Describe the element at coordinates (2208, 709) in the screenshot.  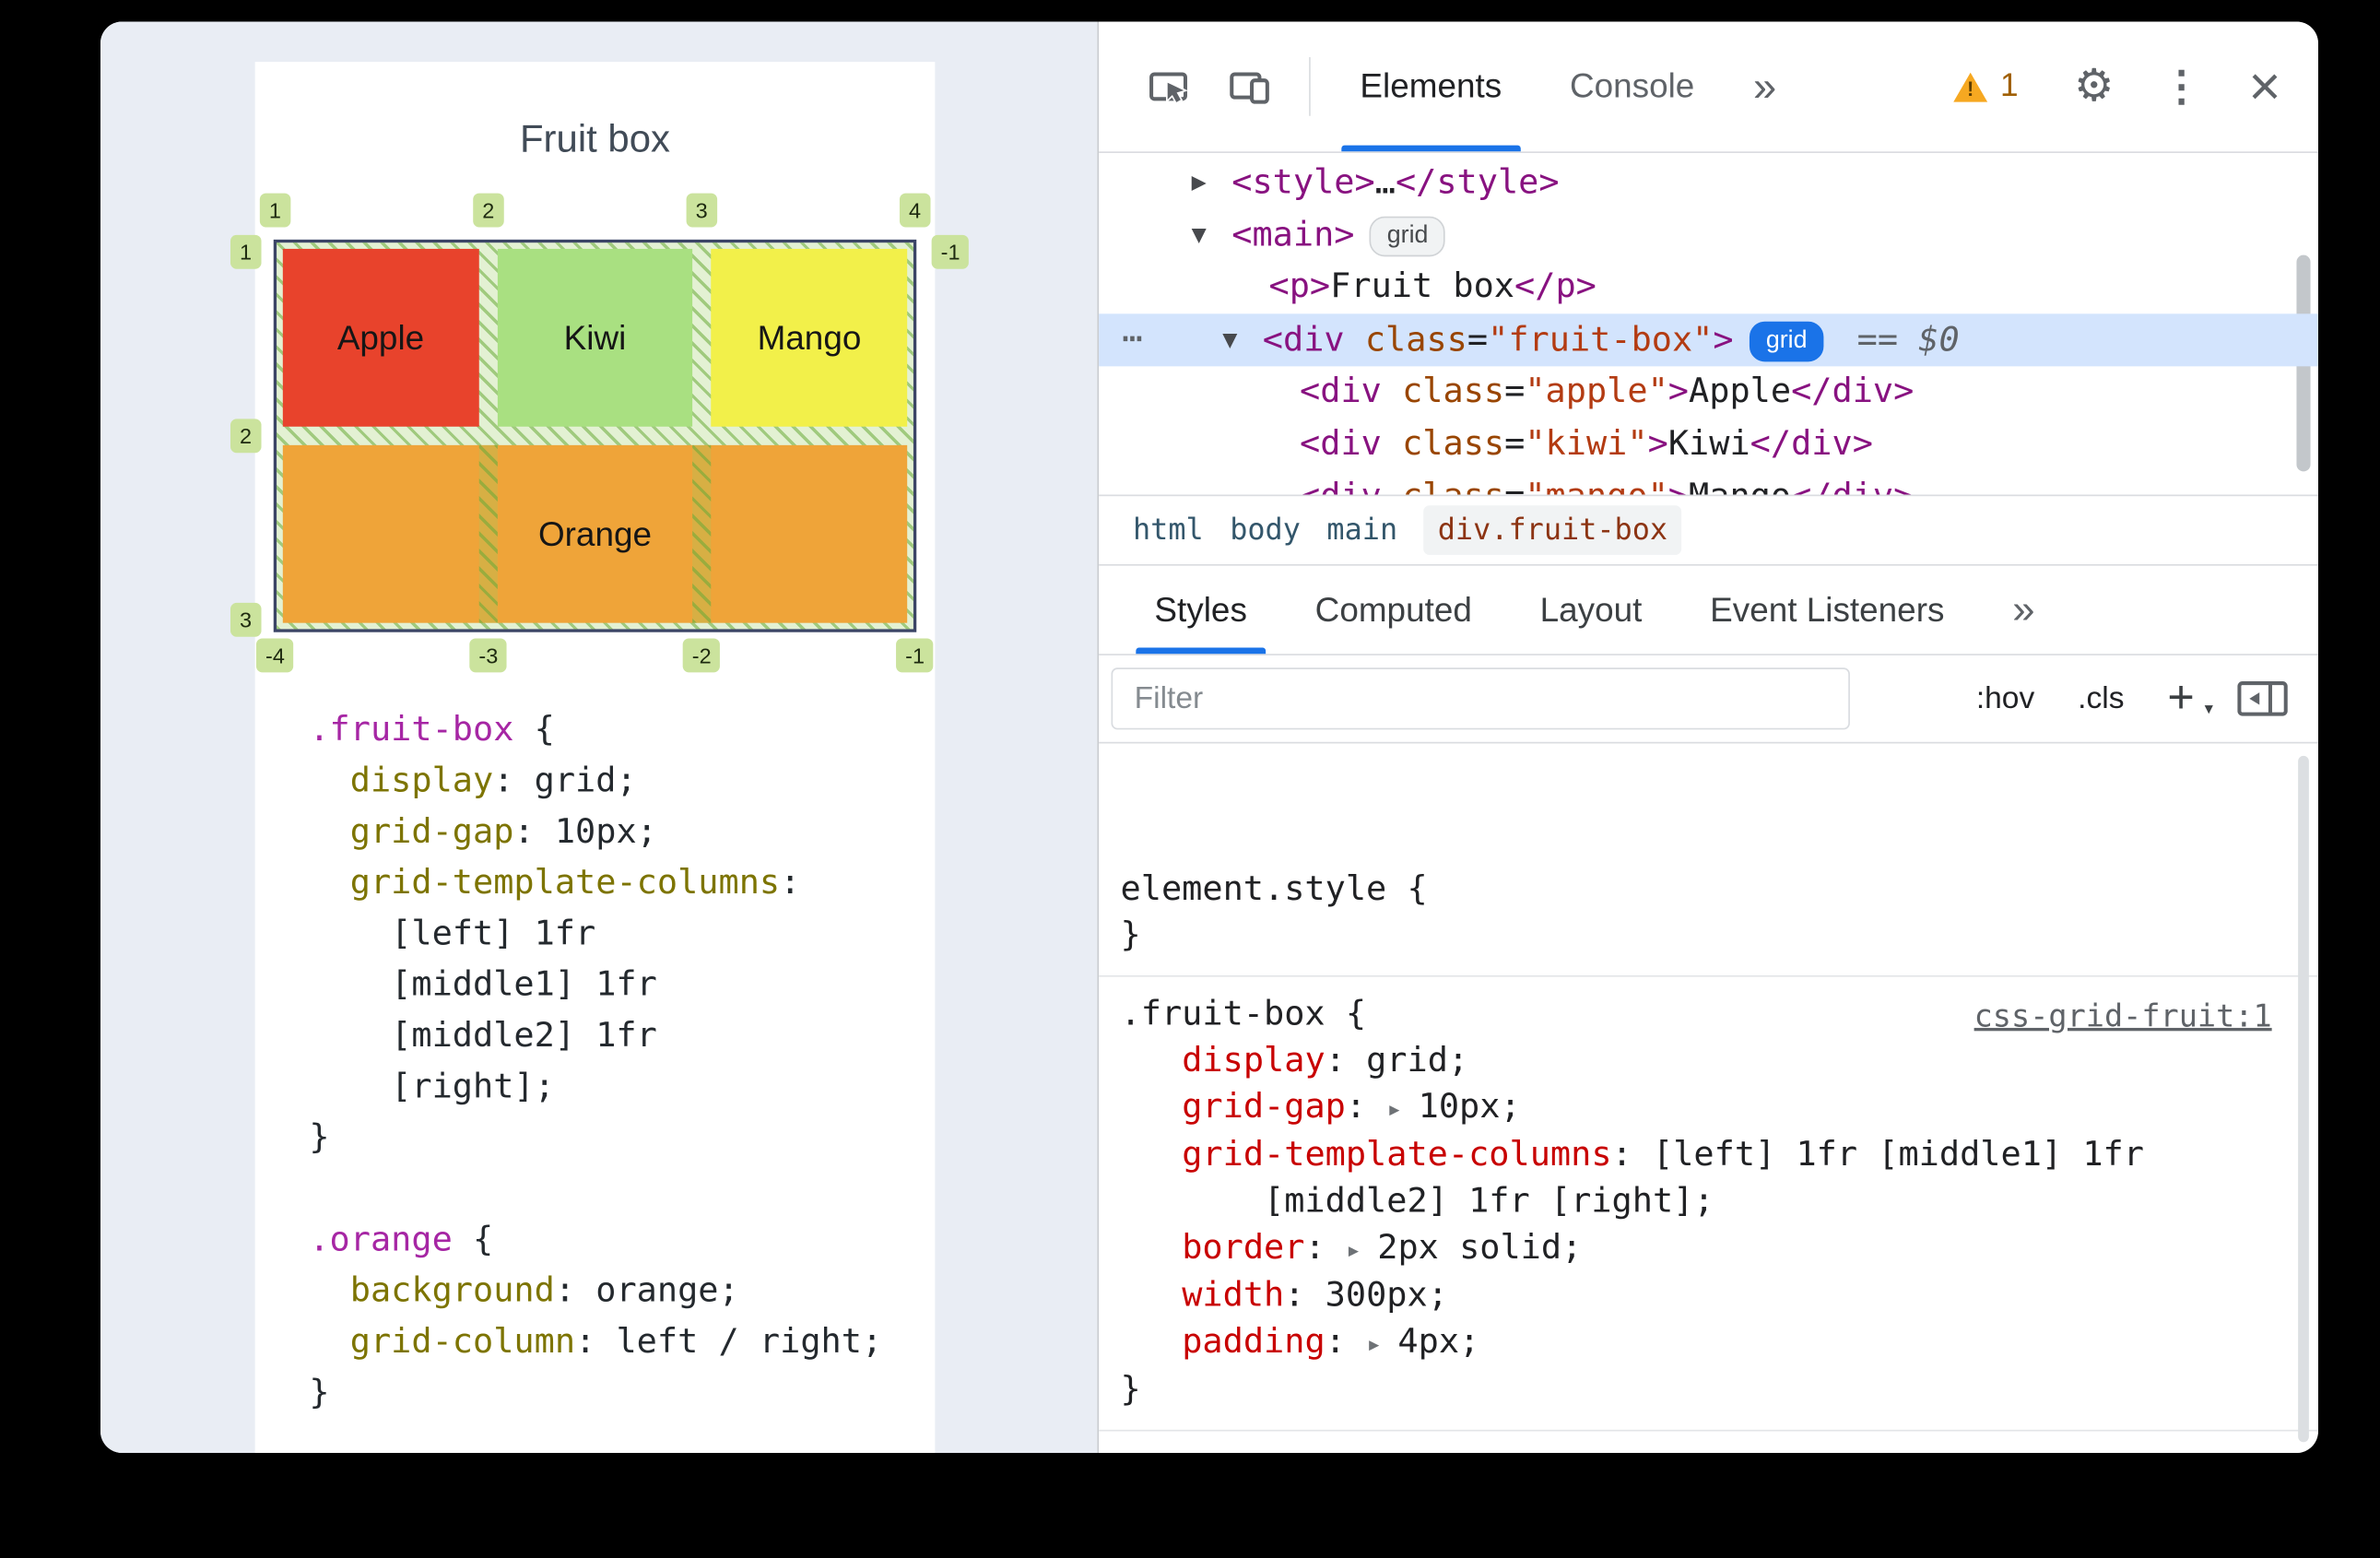
I see `chevron-down-icon: ▾` at that location.